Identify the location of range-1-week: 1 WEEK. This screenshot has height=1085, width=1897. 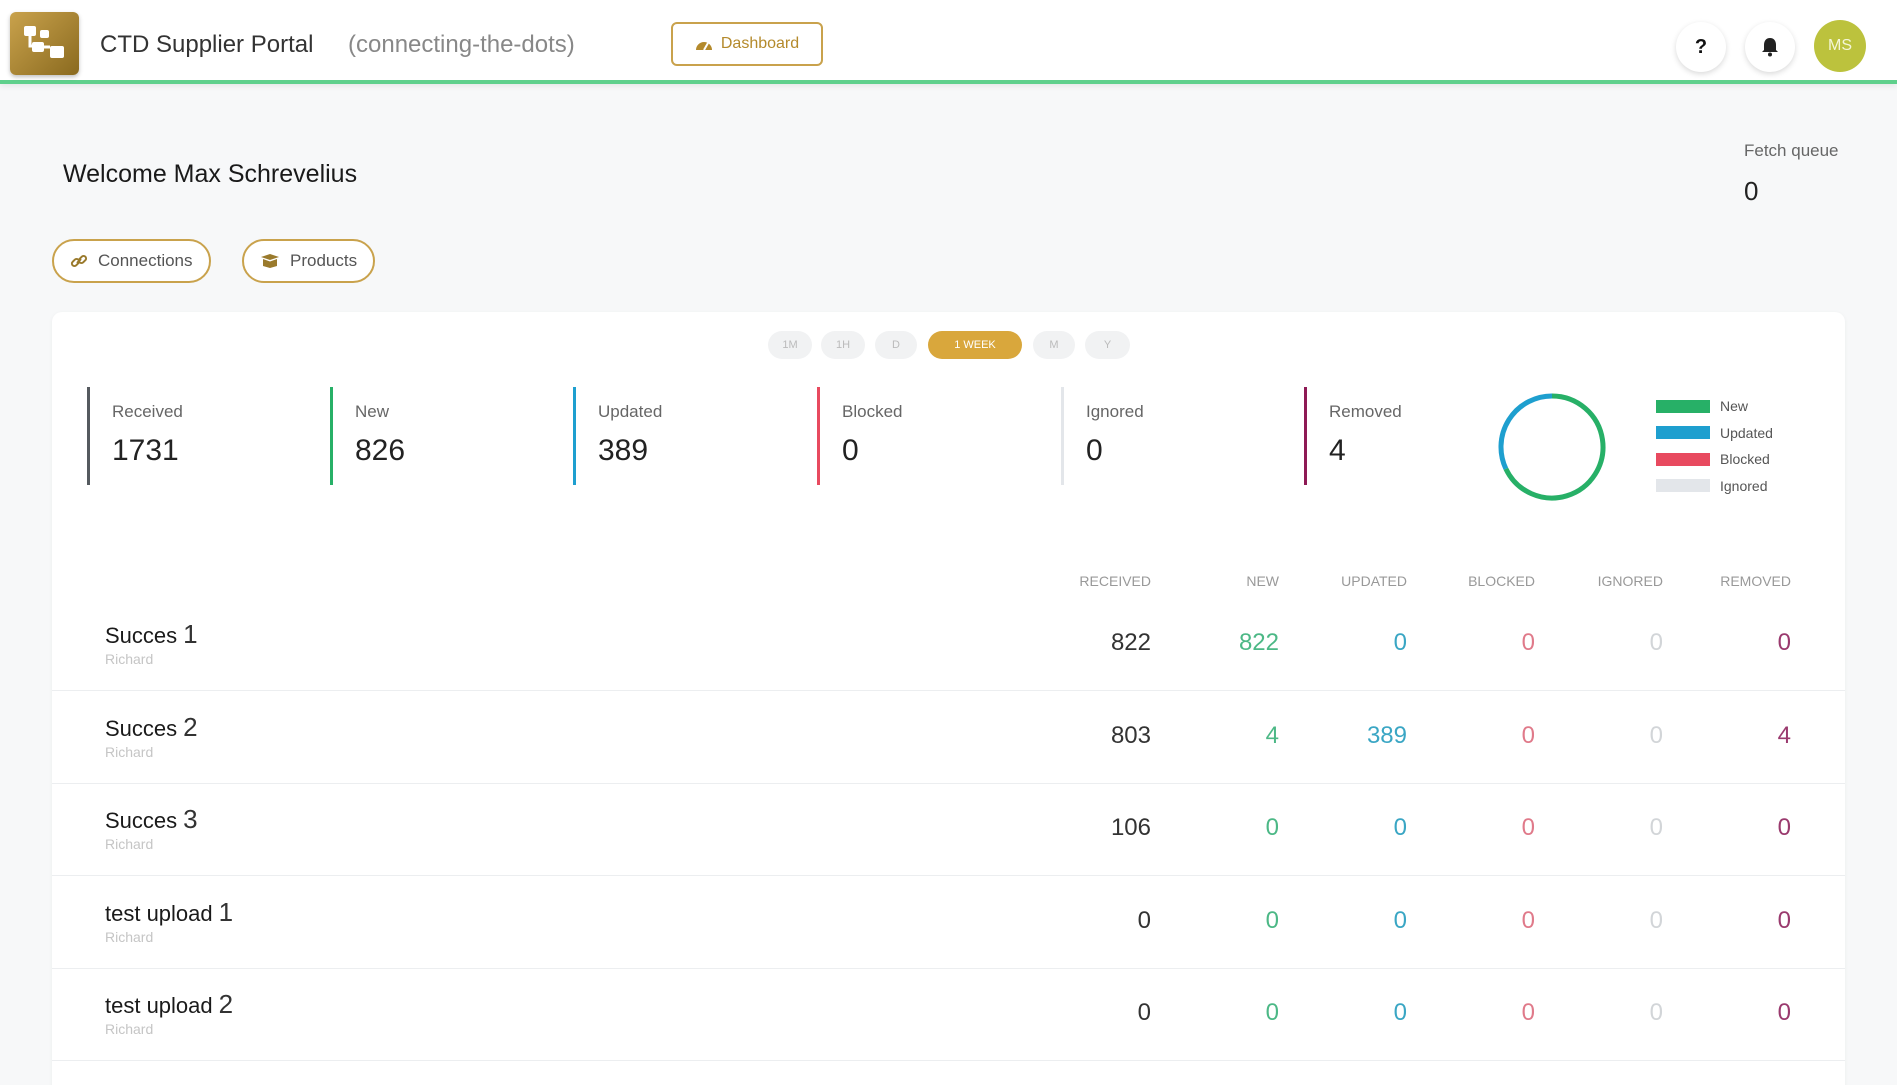
(975, 345).